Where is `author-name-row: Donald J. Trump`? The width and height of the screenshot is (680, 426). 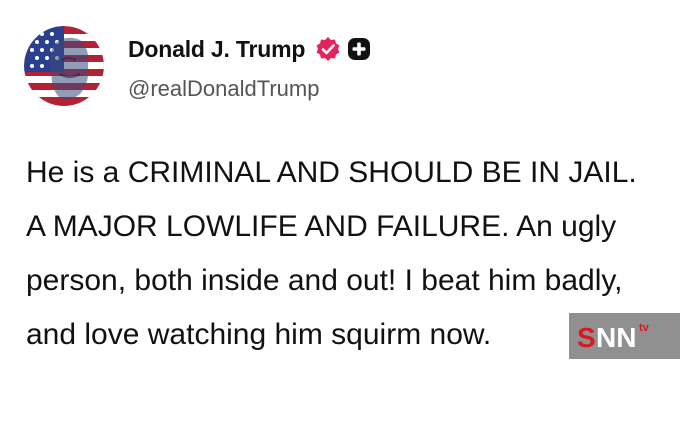 author-name-row: Donald J. Trump is located at coordinates (249, 49).